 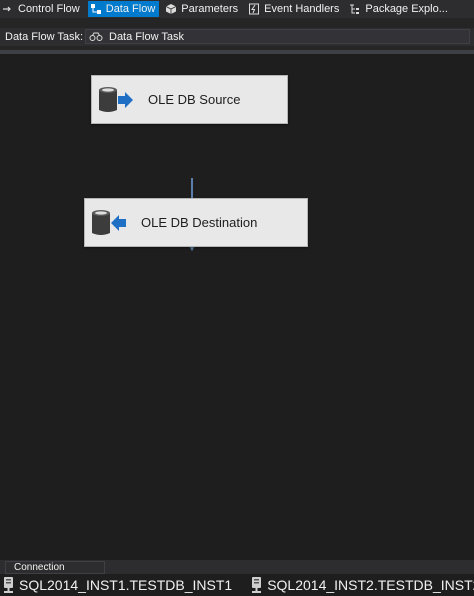 I want to click on ole-db-destination-icon, so click(x=109, y=222).